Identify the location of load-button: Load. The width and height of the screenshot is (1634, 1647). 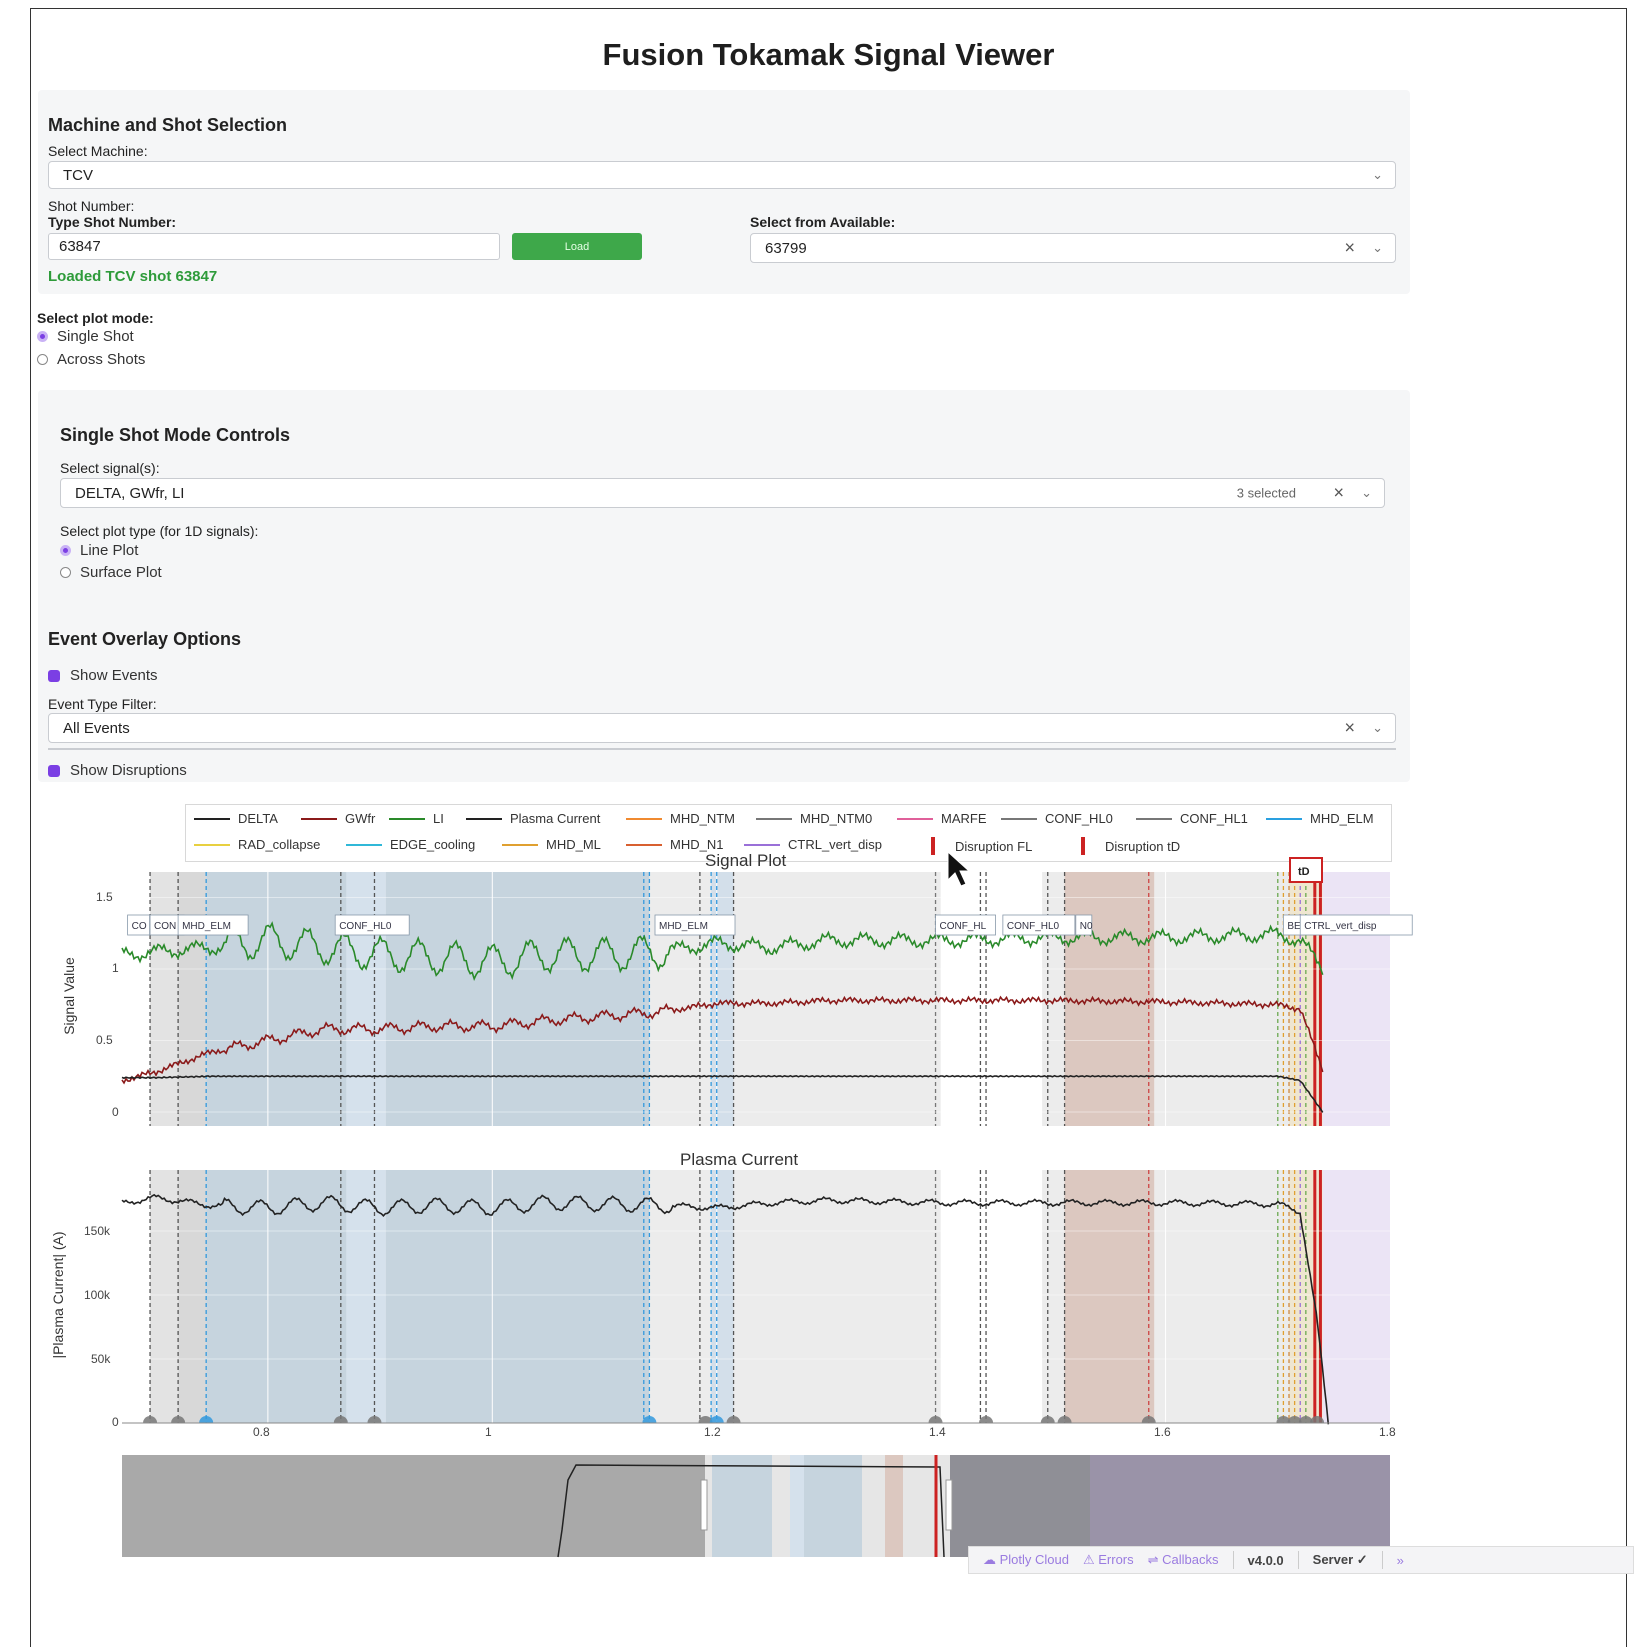
(577, 246).